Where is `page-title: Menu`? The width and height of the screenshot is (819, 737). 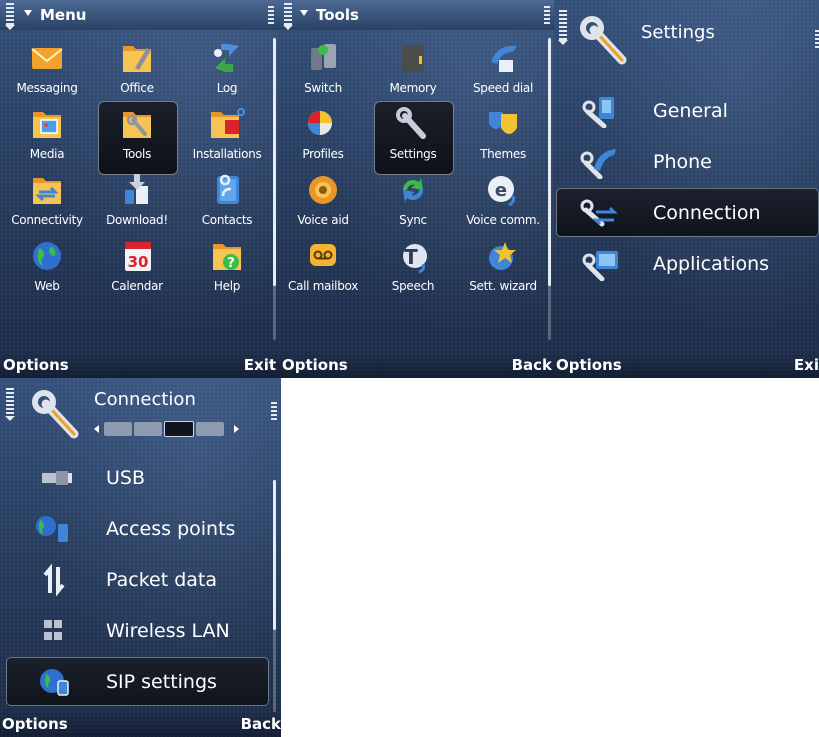
page-title: Menu is located at coordinates (63, 15).